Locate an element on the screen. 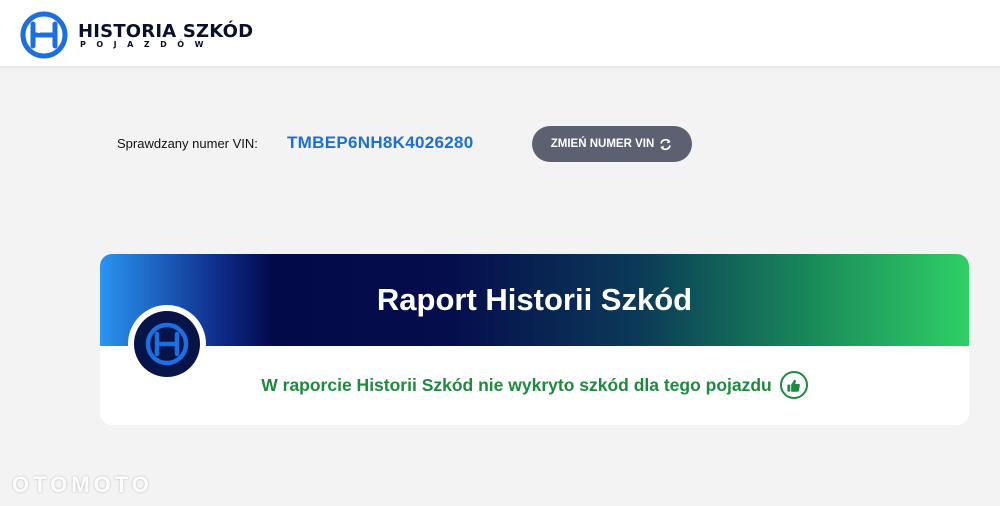  change-vin-label: ZMIEŃ NUMER VIN is located at coordinates (602, 144).